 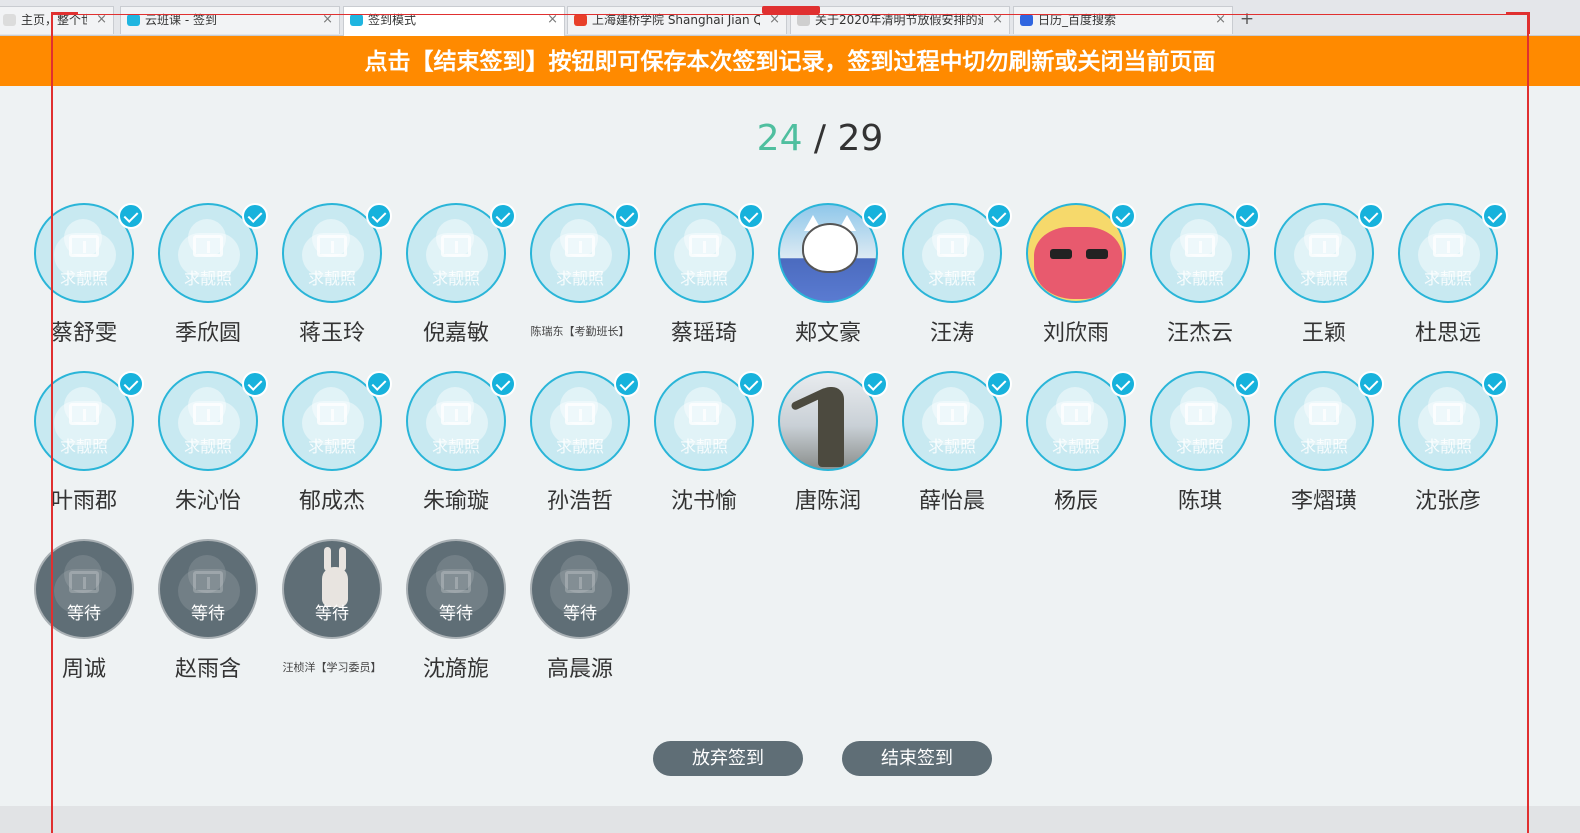 What do you see at coordinates (456, 283) in the screenshot?
I see `student-card: 求靓照 倪嘉敏` at bounding box center [456, 283].